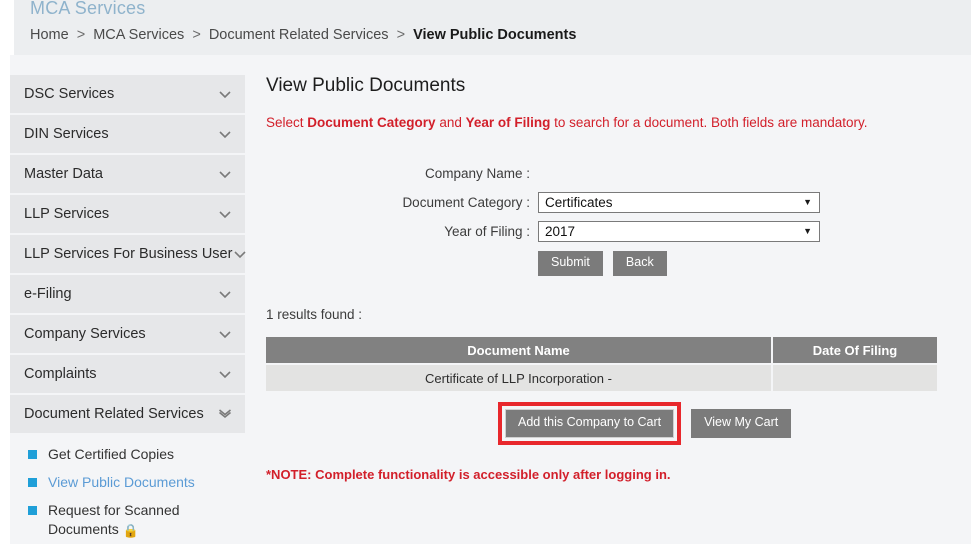  What do you see at coordinates (127, 375) in the screenshot?
I see `sidebar-item-complaints: Complaints` at bounding box center [127, 375].